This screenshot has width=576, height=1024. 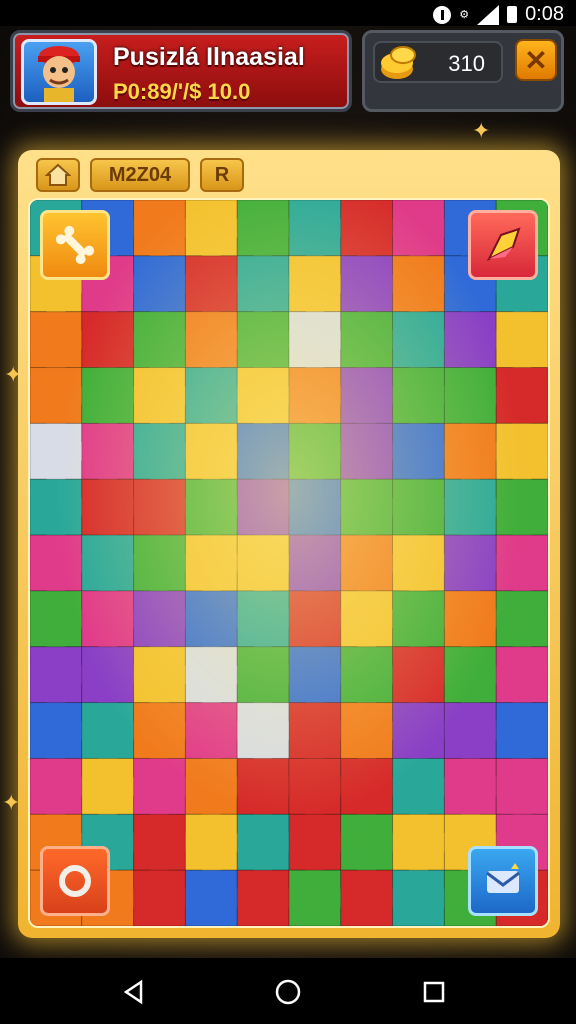 What do you see at coordinates (438, 62) in the screenshot?
I see `coin-counter: 310` at bounding box center [438, 62].